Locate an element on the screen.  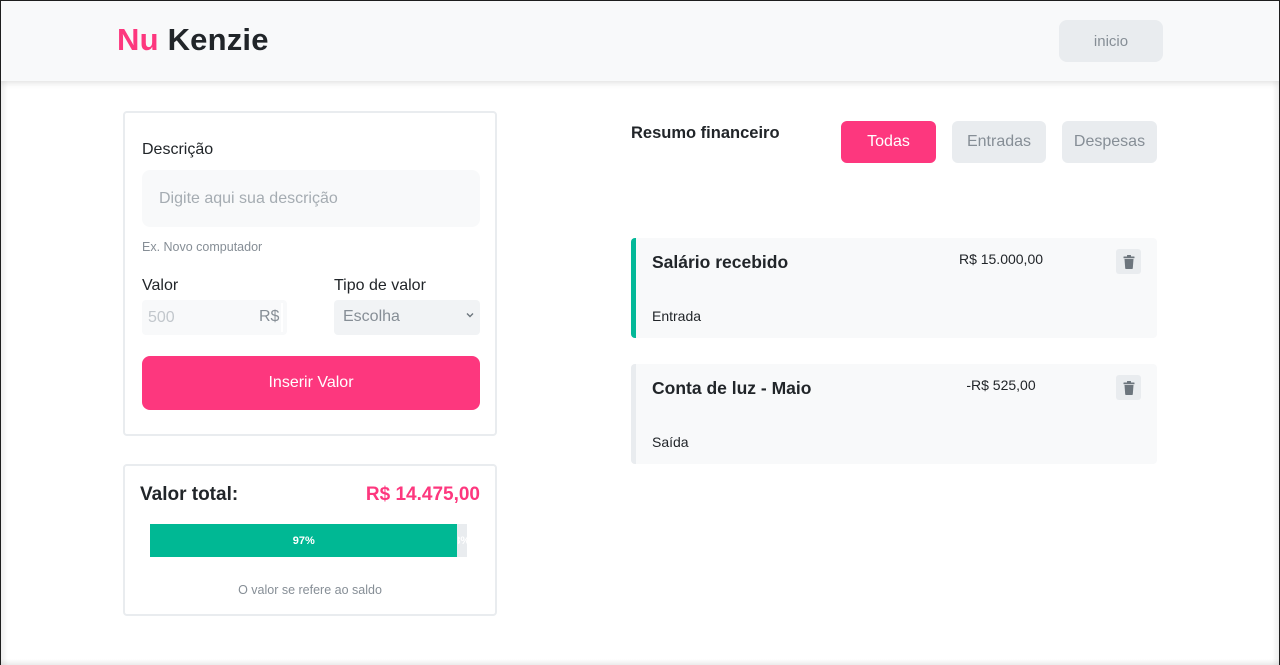
insert-value-button: Inserir Valor is located at coordinates (311, 383).